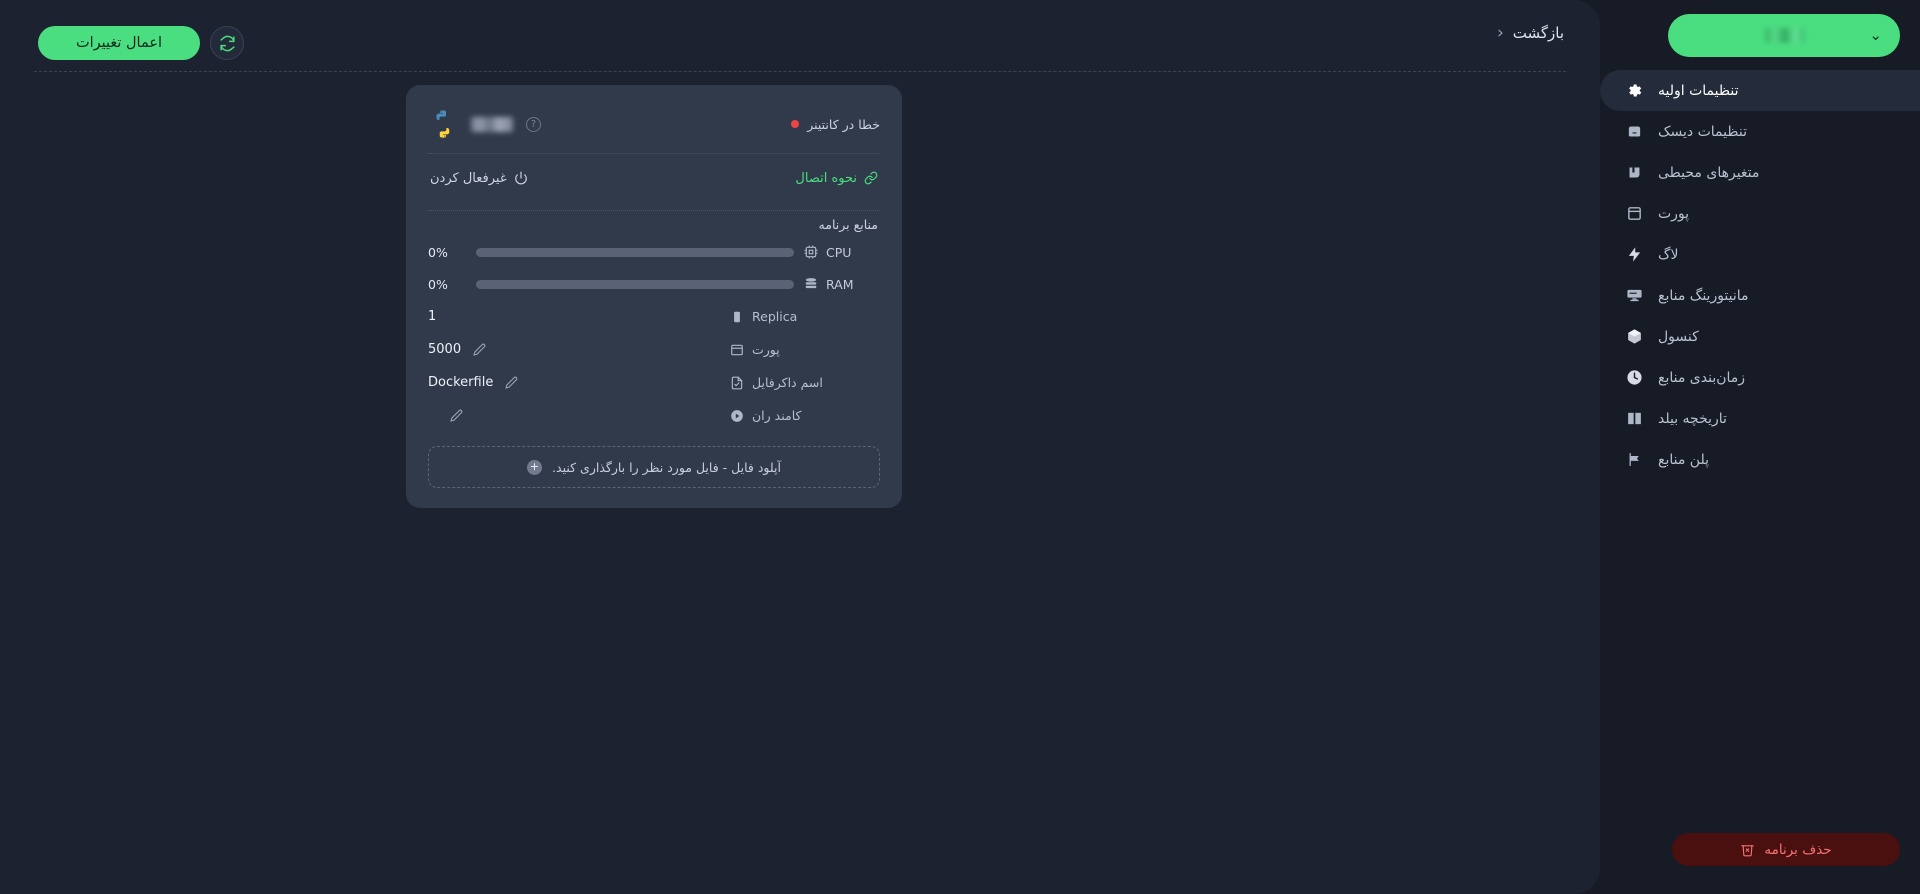 The image size is (1920, 894). I want to click on resource-row-ram: RAM 0%, so click(654, 284).